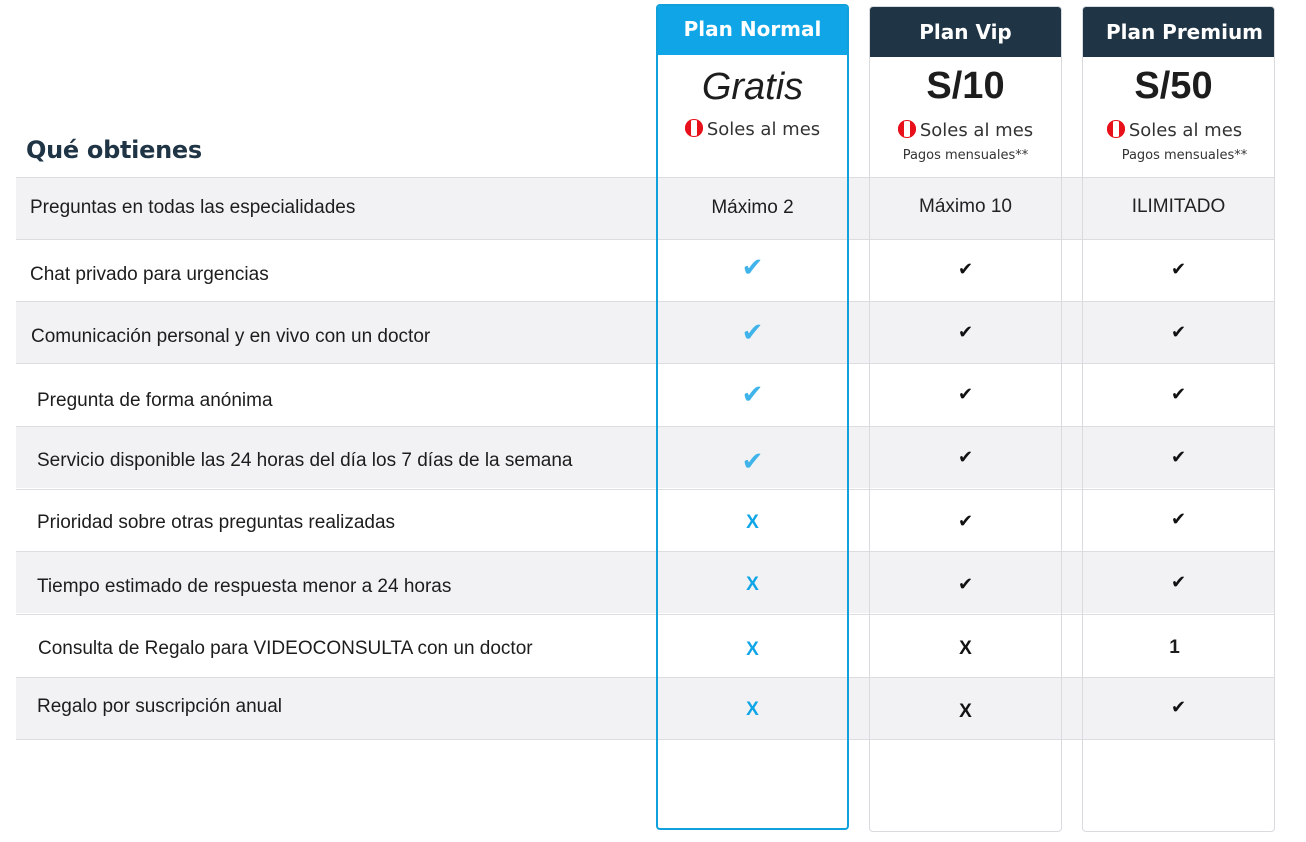 This screenshot has width=1306, height=842. What do you see at coordinates (155, 400) in the screenshot?
I see `feature-label: Pregunta de forma anónima` at bounding box center [155, 400].